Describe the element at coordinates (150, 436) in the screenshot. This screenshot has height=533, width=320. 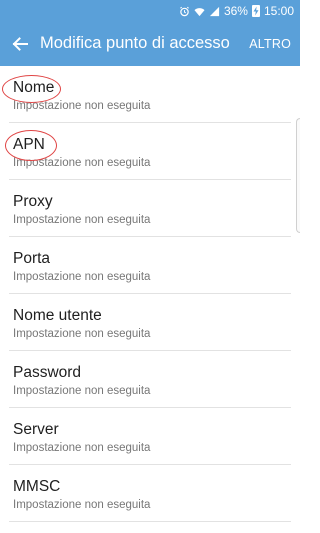
I see `list-item-server: Server Impostazione non eseguita` at that location.